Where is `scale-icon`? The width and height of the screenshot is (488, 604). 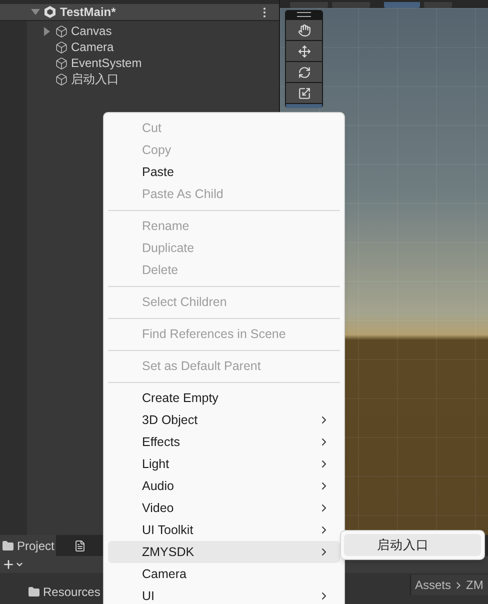 scale-icon is located at coordinates (304, 93).